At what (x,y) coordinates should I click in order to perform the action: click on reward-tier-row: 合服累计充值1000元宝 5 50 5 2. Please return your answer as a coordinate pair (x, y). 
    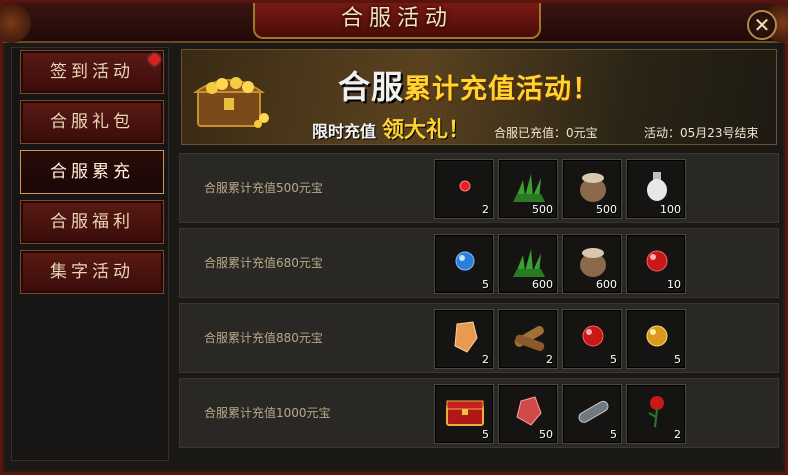
    Looking at the image, I should click on (479, 413).